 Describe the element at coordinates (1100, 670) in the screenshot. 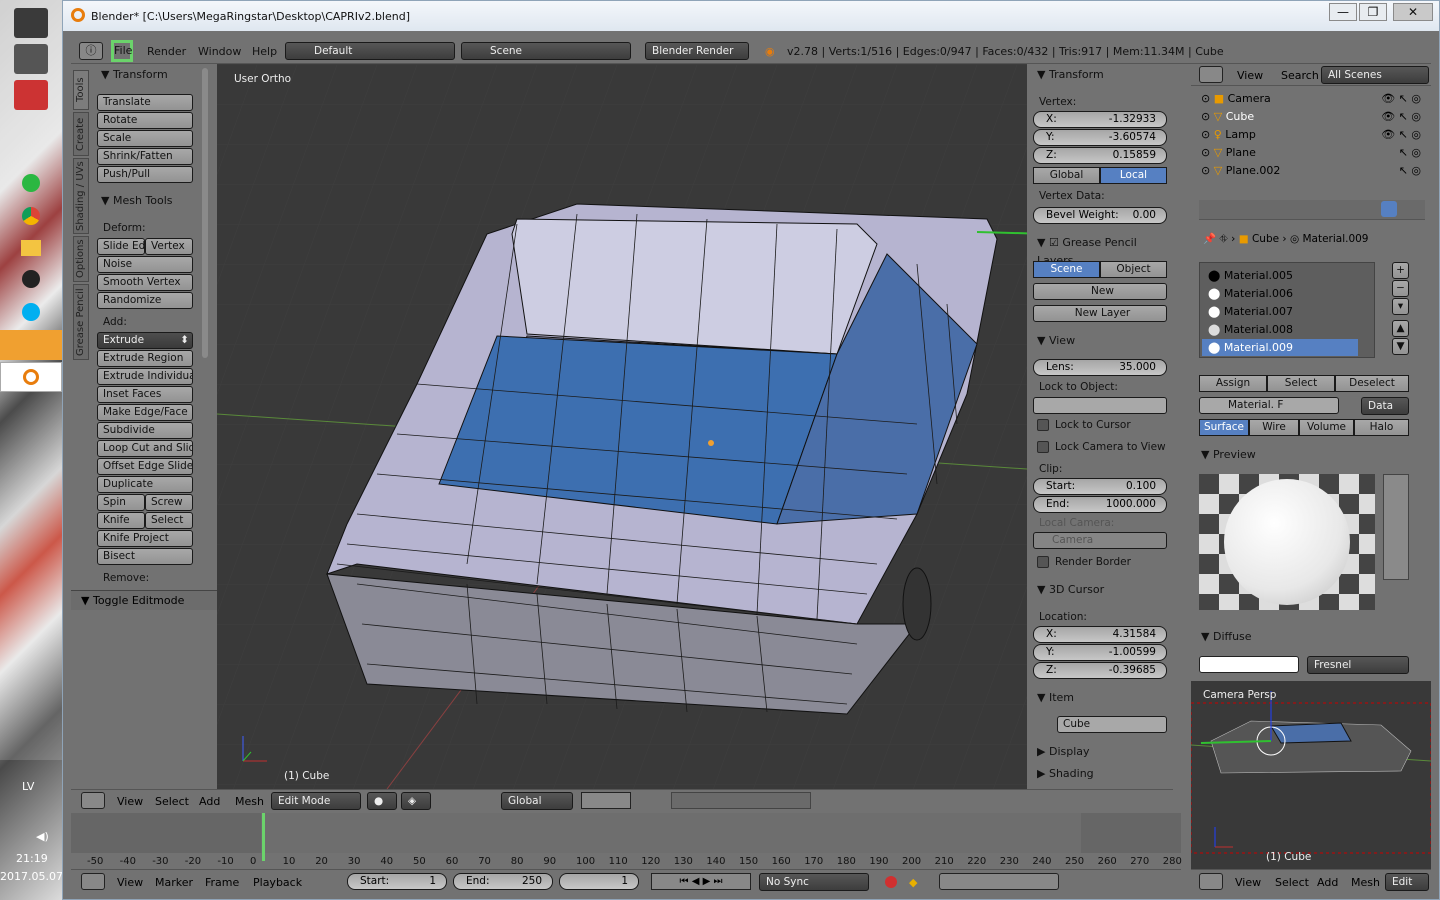

I see `cursor-z-field: Z: -0.39685` at that location.